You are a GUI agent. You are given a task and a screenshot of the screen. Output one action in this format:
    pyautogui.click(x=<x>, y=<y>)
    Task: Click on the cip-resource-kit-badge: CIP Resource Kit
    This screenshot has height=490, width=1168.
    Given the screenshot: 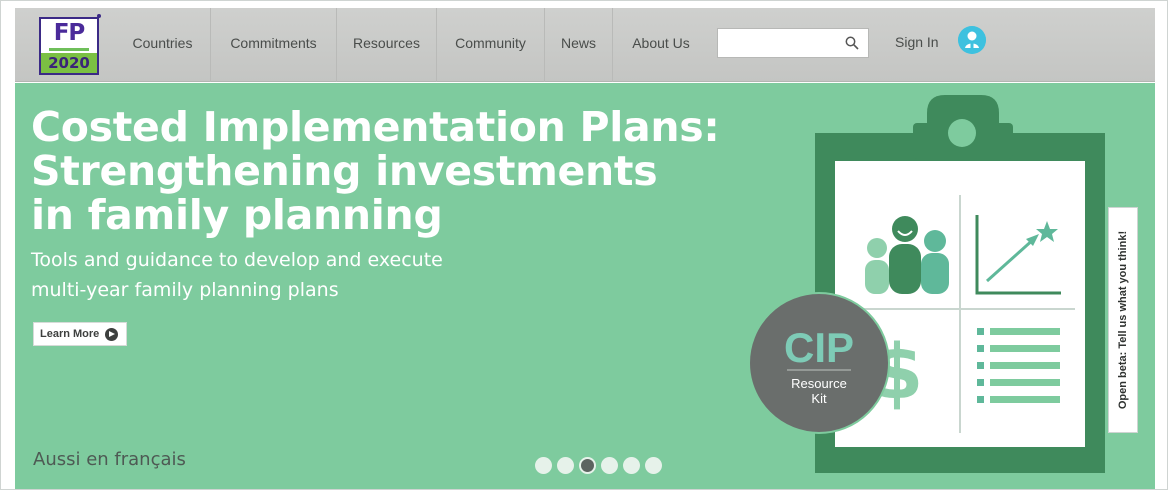 What is the action you would take?
    pyautogui.click(x=819, y=363)
    